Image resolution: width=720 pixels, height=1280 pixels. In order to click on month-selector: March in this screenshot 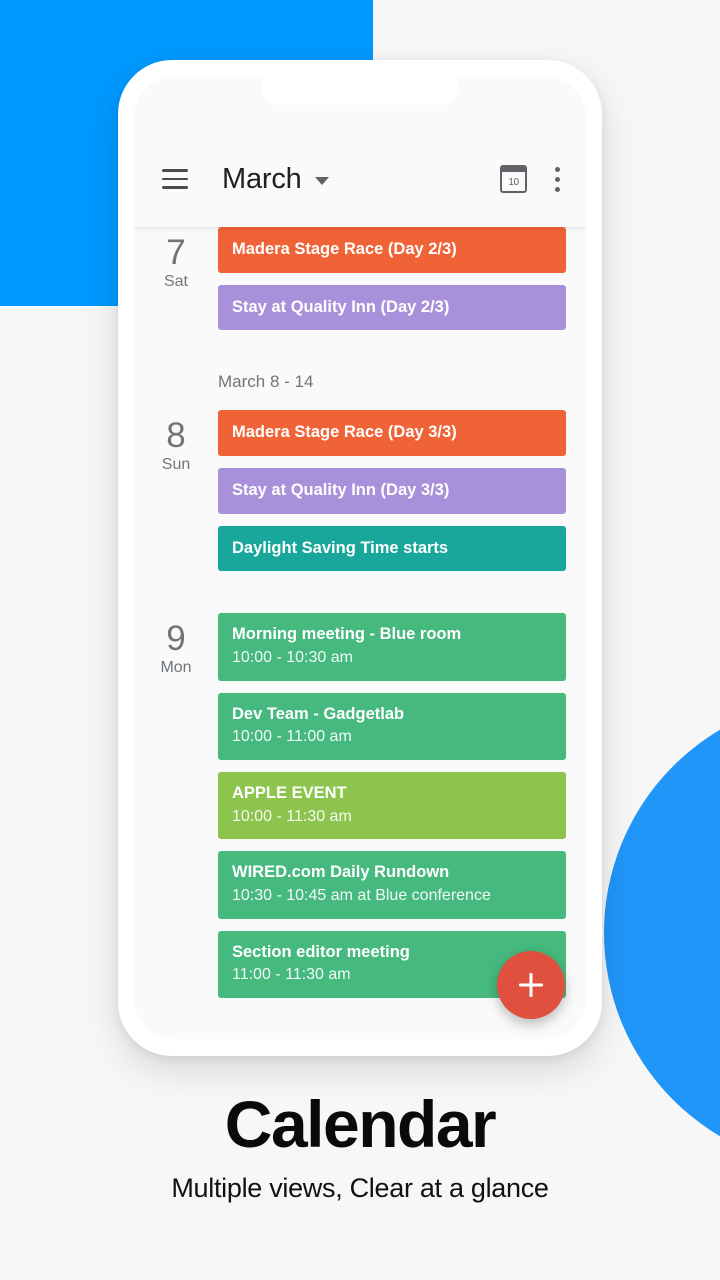, I will do `click(275, 179)`.